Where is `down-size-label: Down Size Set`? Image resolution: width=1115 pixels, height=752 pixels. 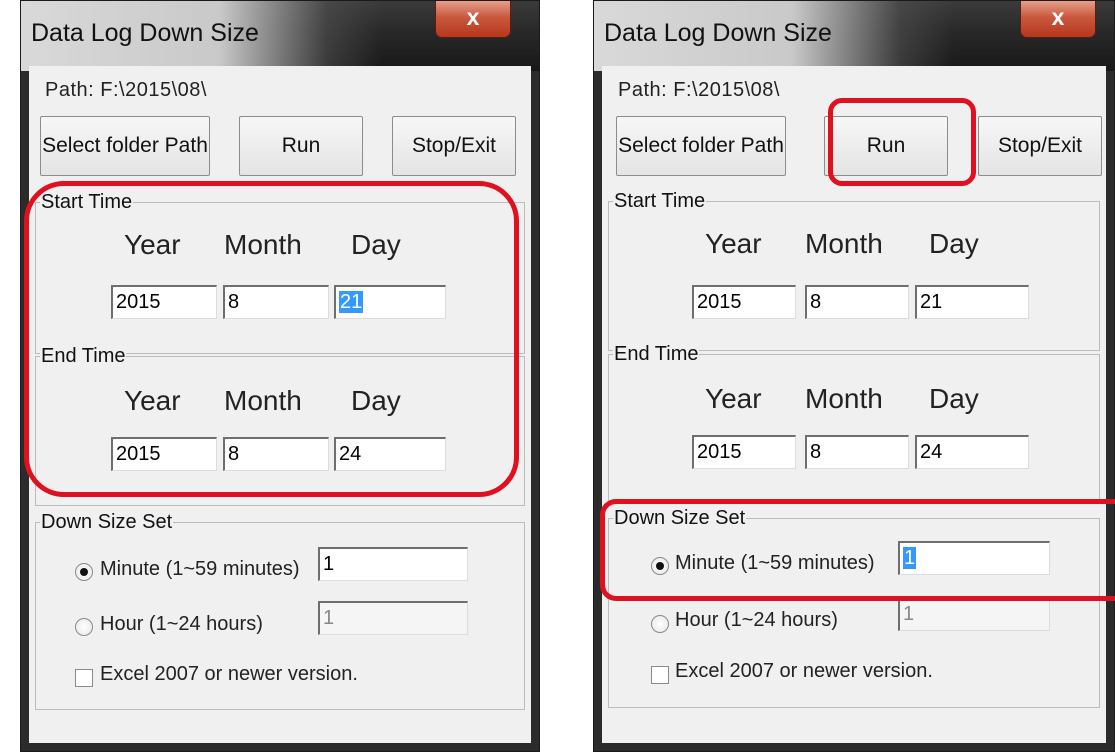
down-size-label: Down Size Set is located at coordinates (107, 522).